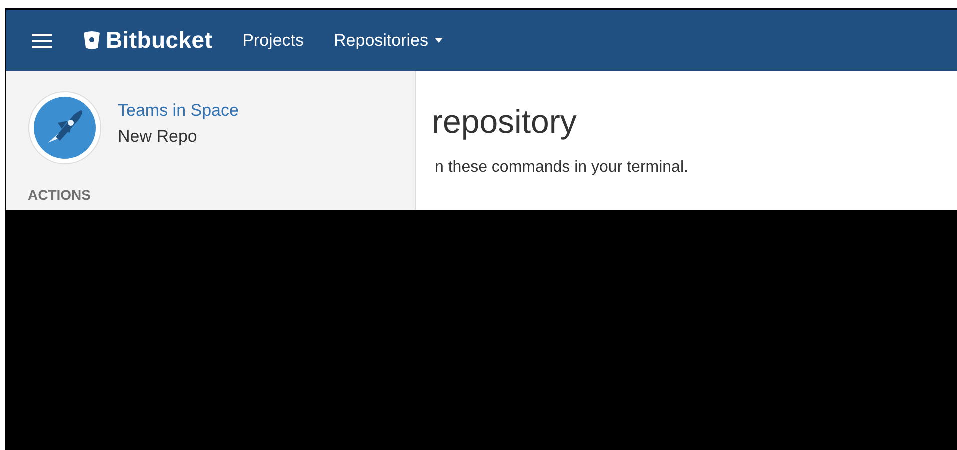 The height and width of the screenshot is (450, 957). Describe the element at coordinates (505, 122) in the screenshot. I see `page-heading: repository` at that location.